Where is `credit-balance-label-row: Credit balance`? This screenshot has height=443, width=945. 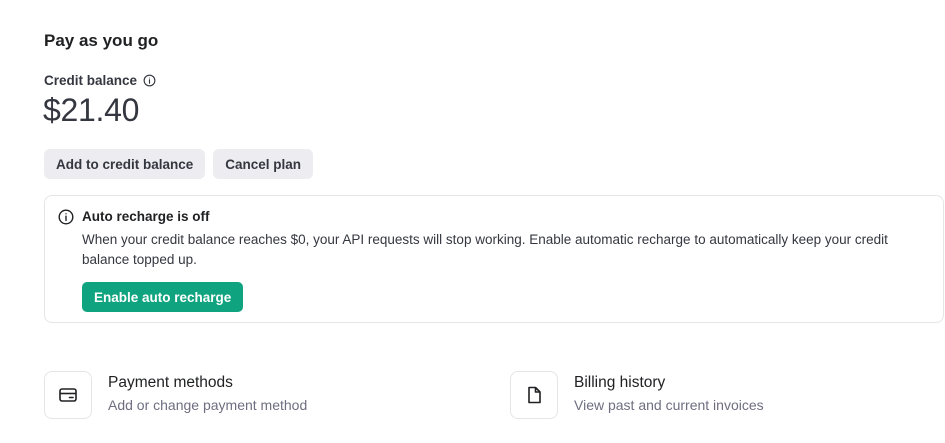
credit-balance-label-row: Credit balance is located at coordinates (100, 80).